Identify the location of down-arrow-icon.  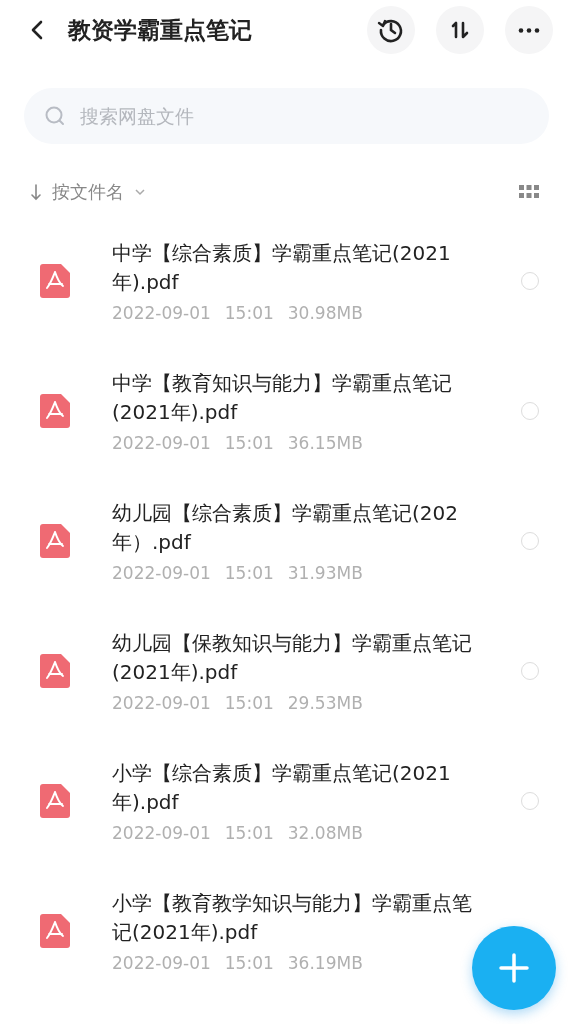
(36, 192).